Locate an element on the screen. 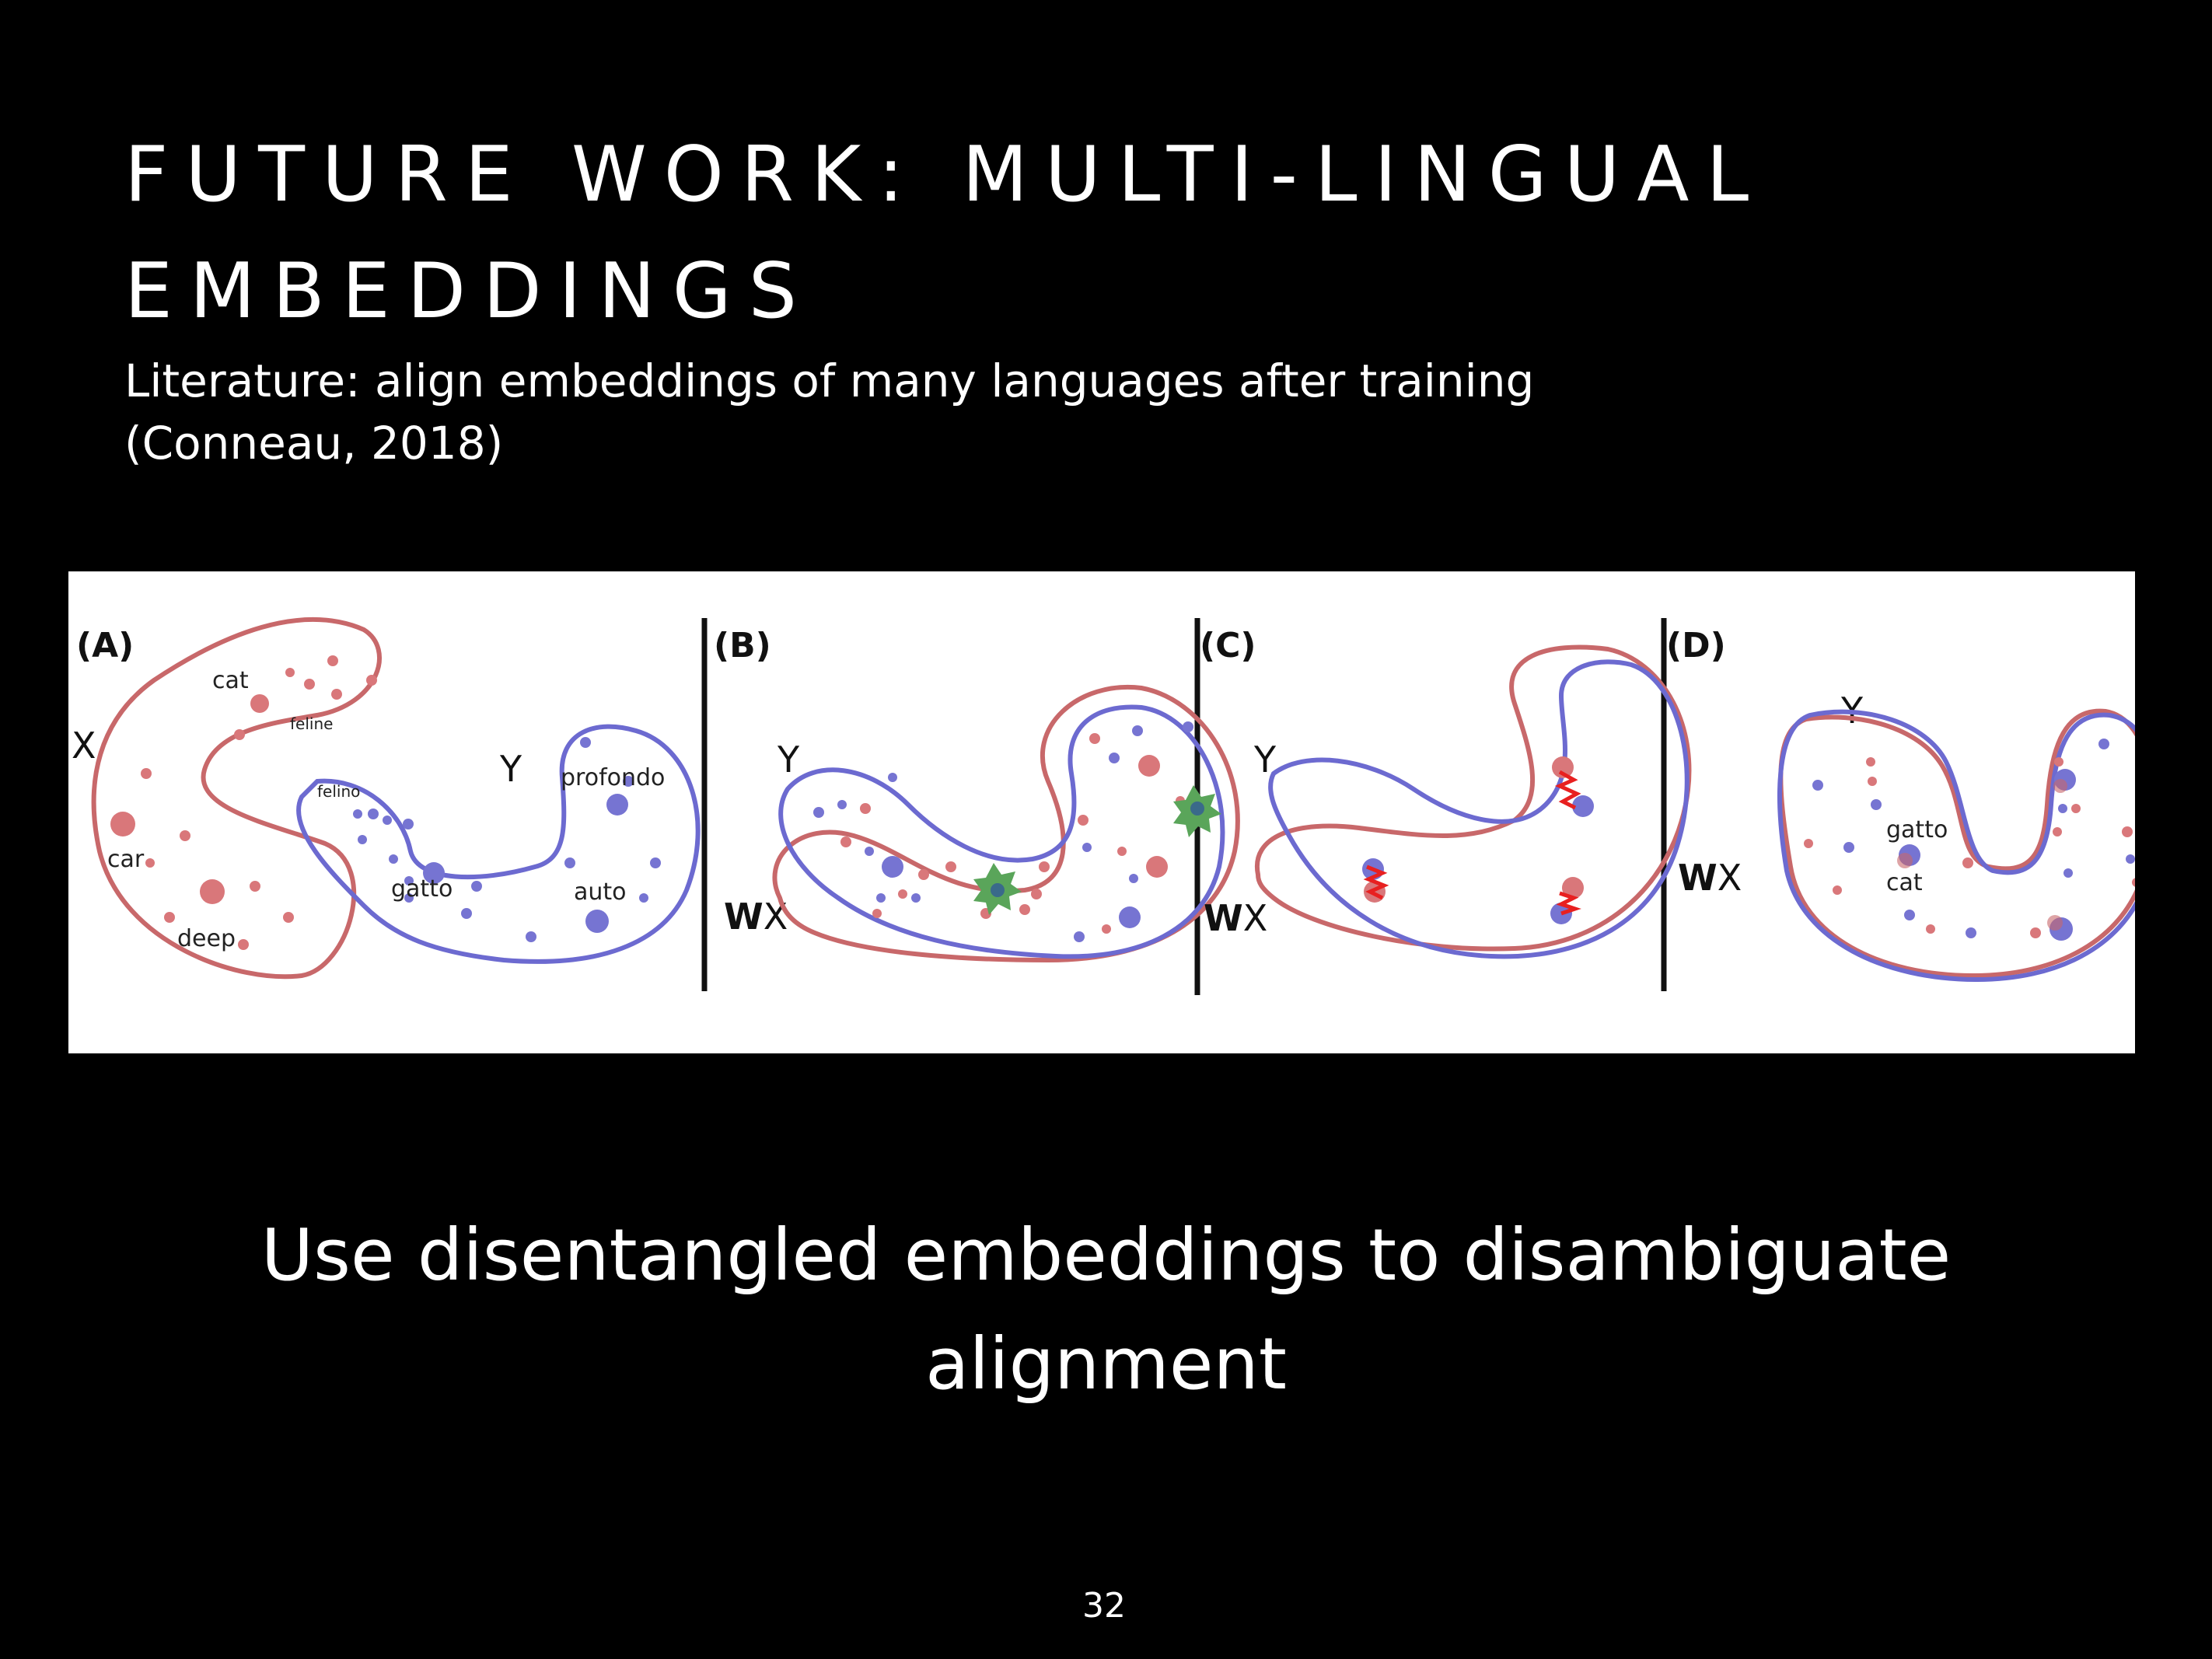 The height and width of the screenshot is (1659, 2212). label-x-a: X is located at coordinates (84, 746).